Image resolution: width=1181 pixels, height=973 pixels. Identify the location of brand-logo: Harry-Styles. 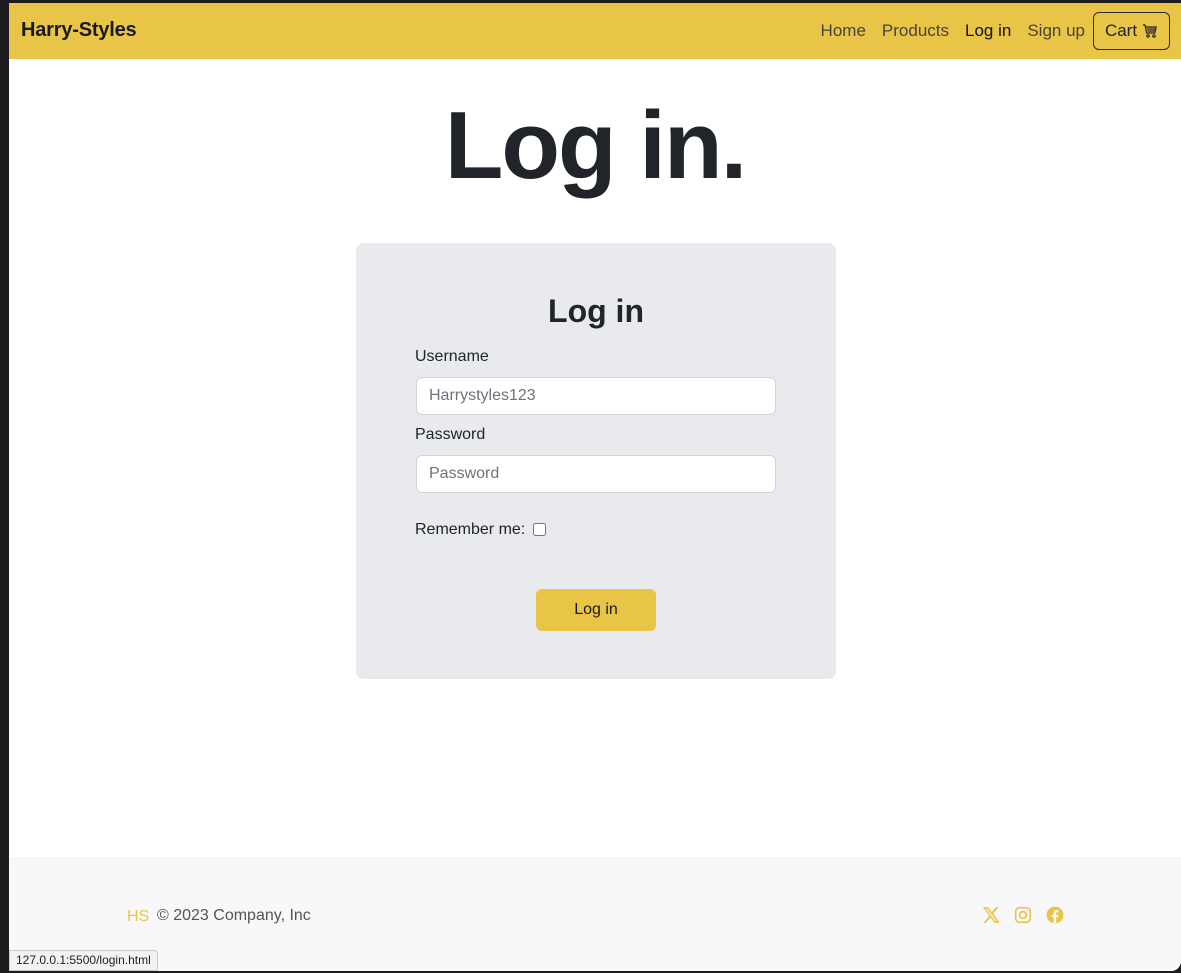
(79, 30).